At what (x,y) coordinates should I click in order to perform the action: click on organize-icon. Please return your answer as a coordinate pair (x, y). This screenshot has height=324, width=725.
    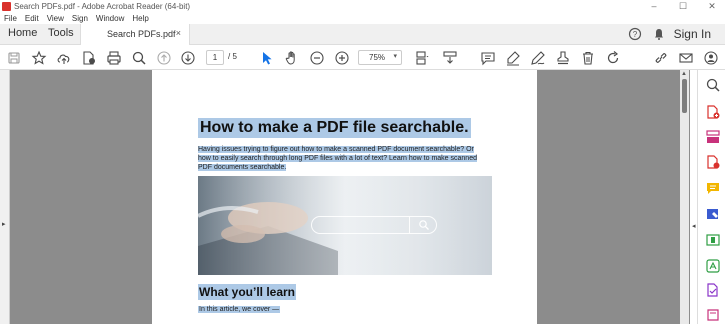
    Looking at the image, I should click on (713, 137).